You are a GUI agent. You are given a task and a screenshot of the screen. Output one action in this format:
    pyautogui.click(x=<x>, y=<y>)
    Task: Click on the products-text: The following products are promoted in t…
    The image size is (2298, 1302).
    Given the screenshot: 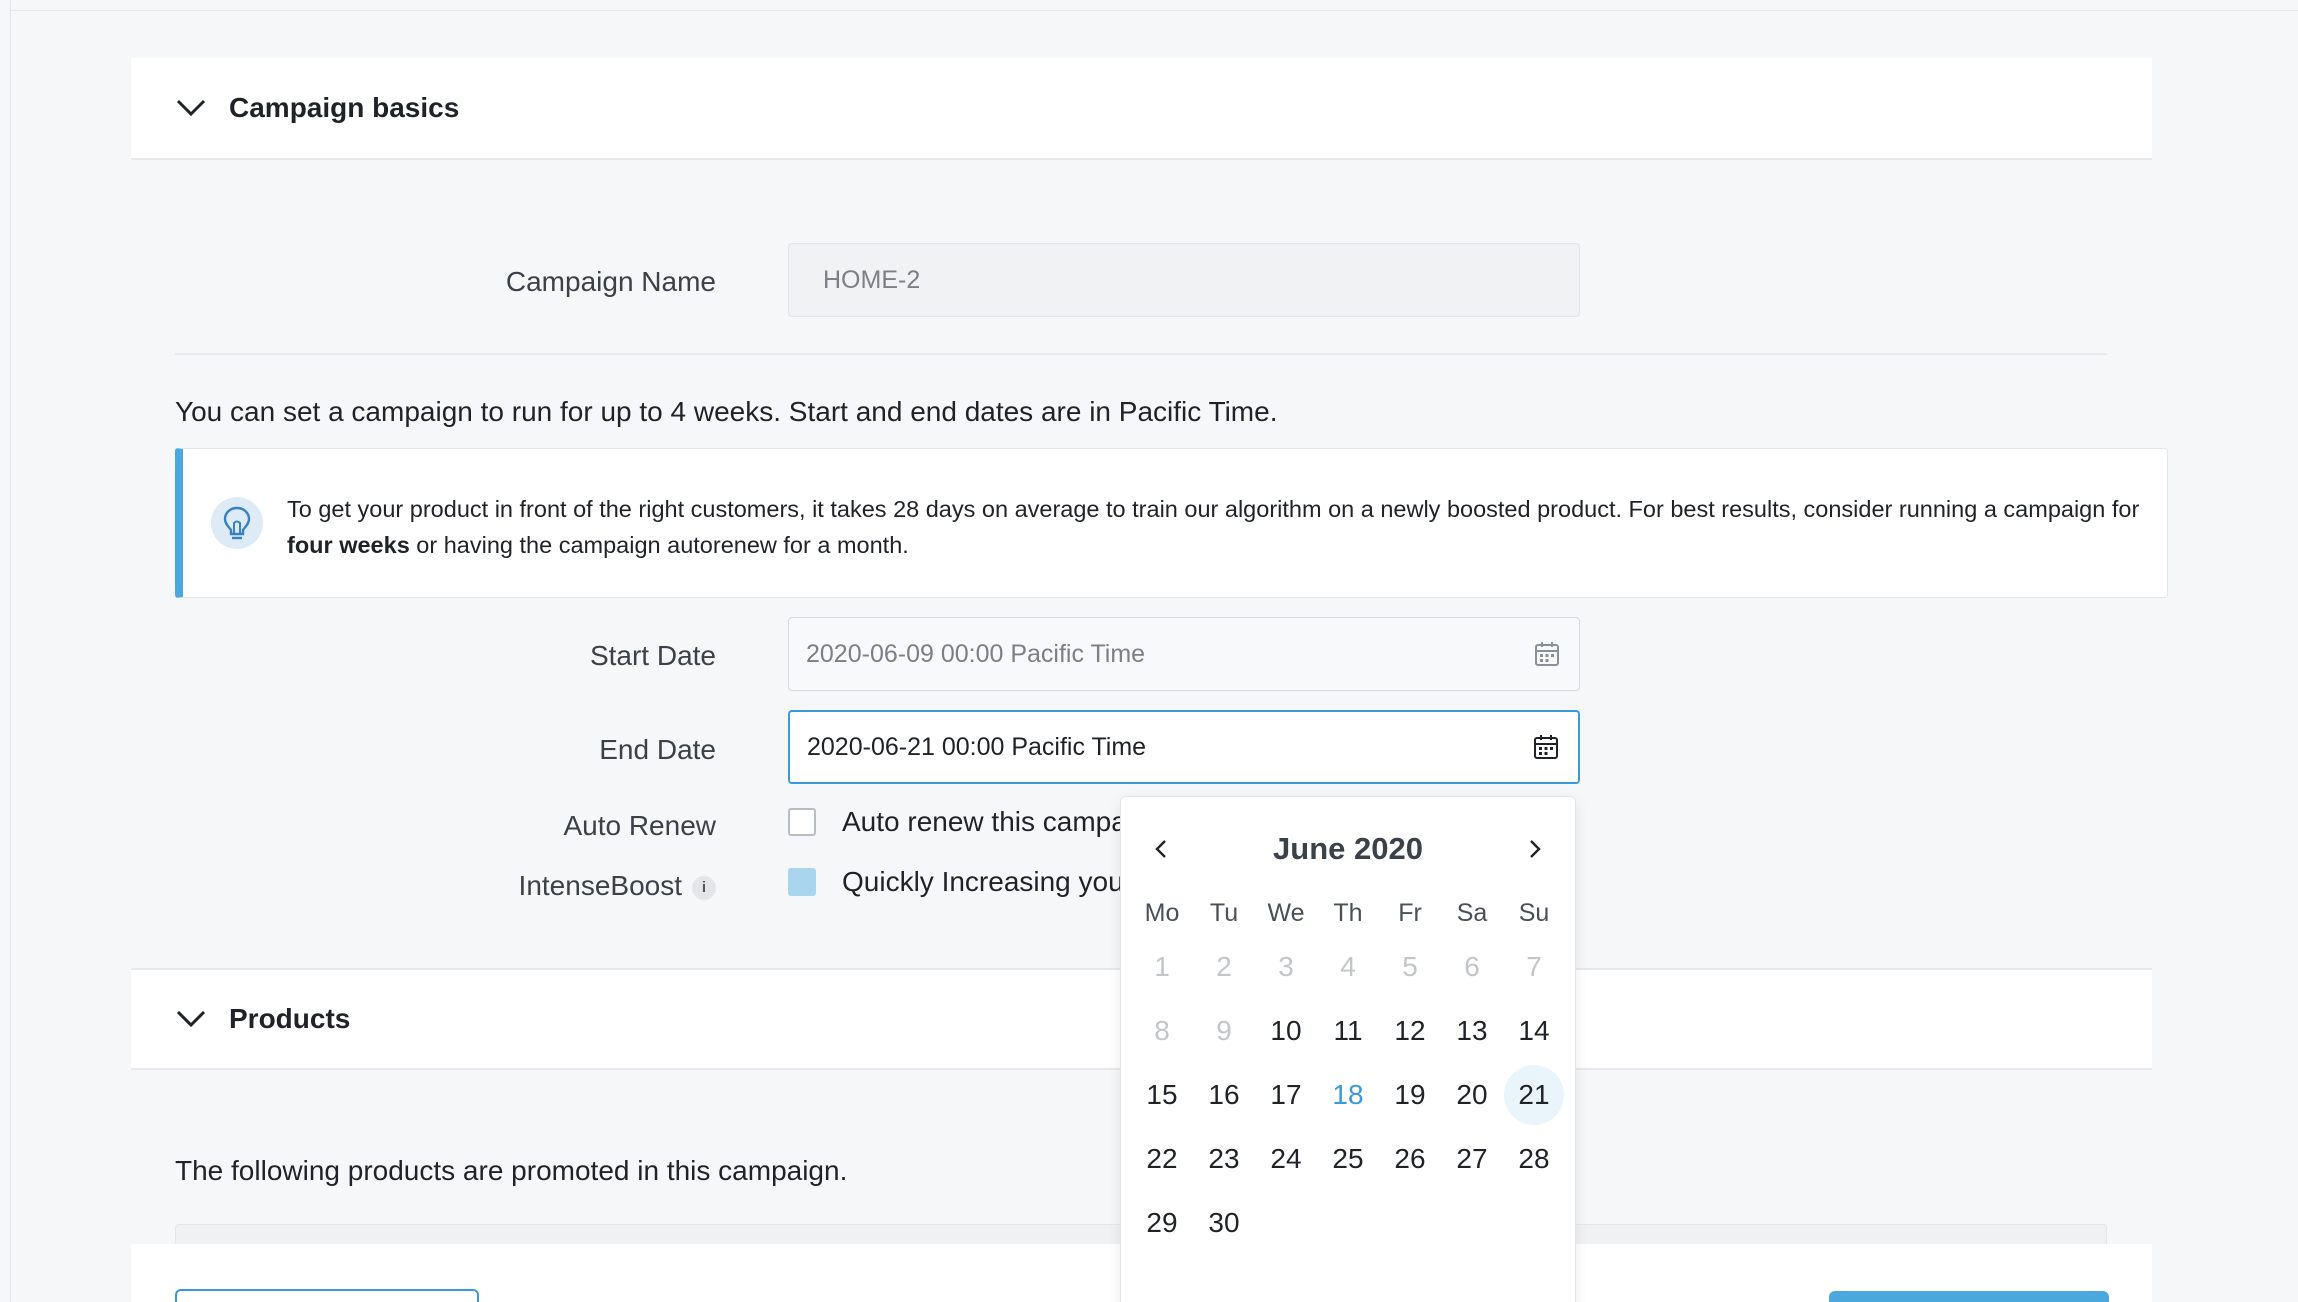 What is the action you would take?
    pyautogui.click(x=511, y=1170)
    